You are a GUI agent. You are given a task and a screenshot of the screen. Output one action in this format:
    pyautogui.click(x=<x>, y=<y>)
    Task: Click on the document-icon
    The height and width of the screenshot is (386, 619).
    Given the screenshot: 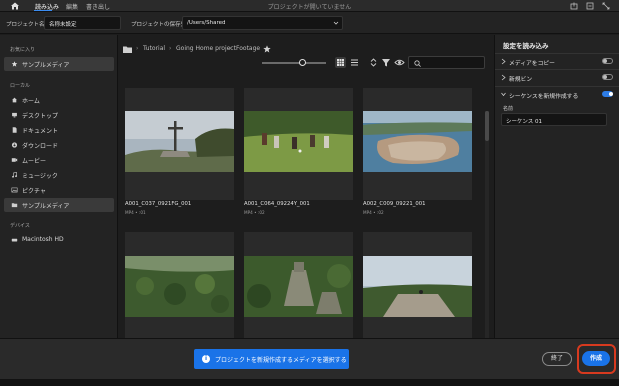 What is the action you would take?
    pyautogui.click(x=14, y=130)
    